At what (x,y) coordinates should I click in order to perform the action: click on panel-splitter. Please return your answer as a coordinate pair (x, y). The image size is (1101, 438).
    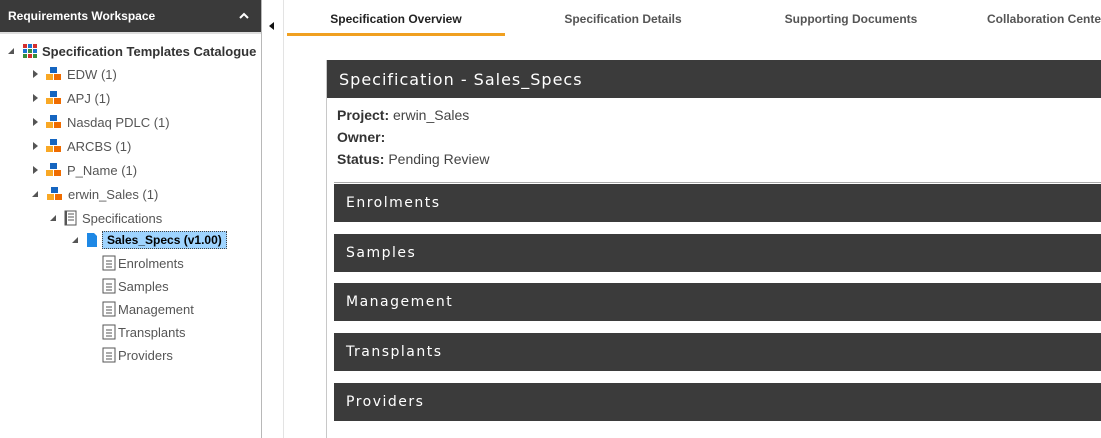
    Looking at the image, I should click on (273, 219).